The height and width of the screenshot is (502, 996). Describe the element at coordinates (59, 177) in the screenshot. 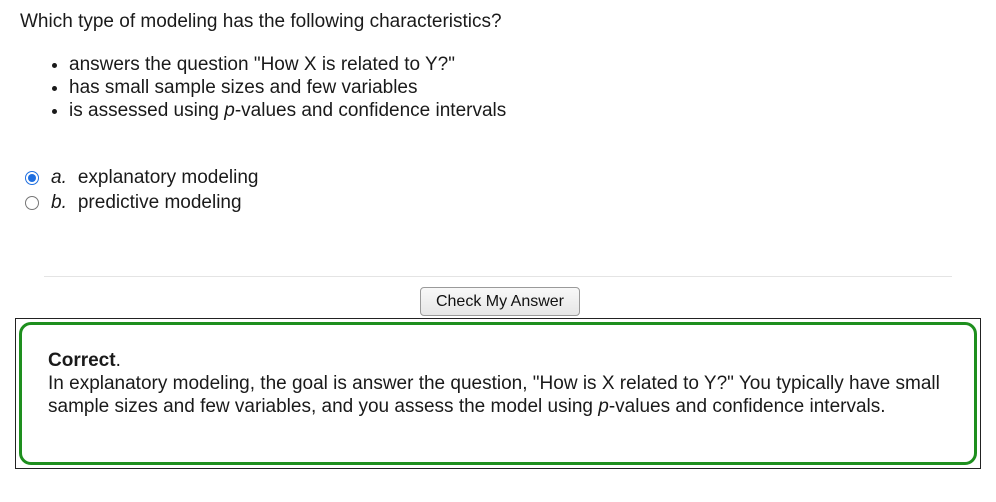

I see `option-letter: a.` at that location.